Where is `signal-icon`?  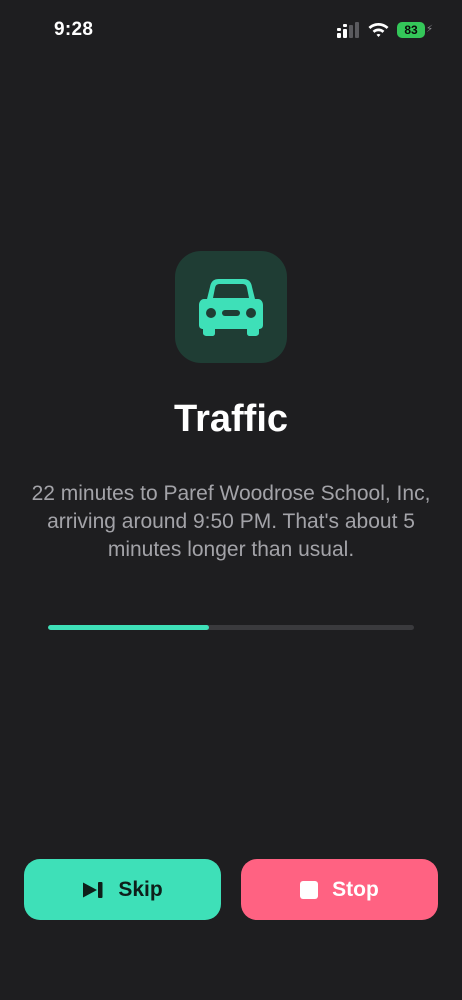
signal-icon is located at coordinates (348, 30).